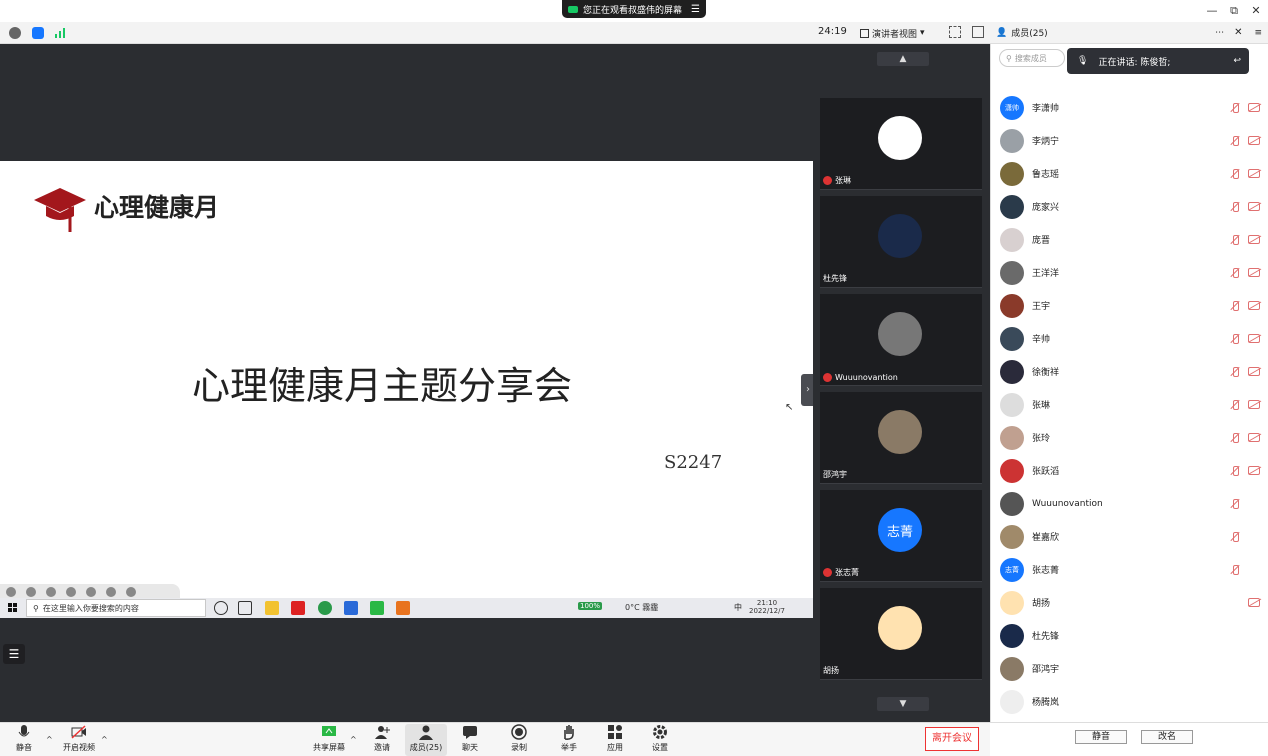  Describe the element at coordinates (1131, 140) in the screenshot. I see `participant-row: 李炳宁` at that location.